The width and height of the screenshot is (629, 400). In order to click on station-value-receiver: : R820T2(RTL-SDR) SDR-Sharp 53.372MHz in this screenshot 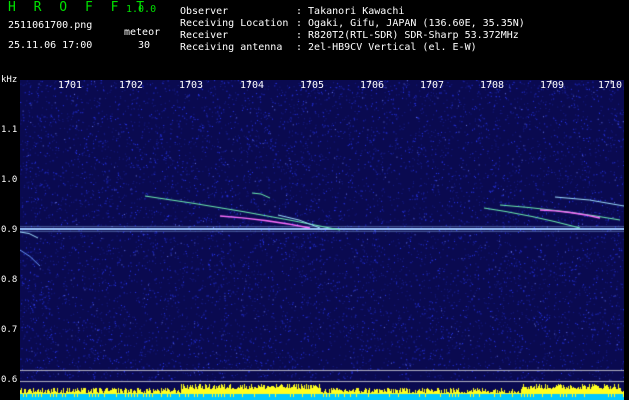, I will do `click(407, 35)`.